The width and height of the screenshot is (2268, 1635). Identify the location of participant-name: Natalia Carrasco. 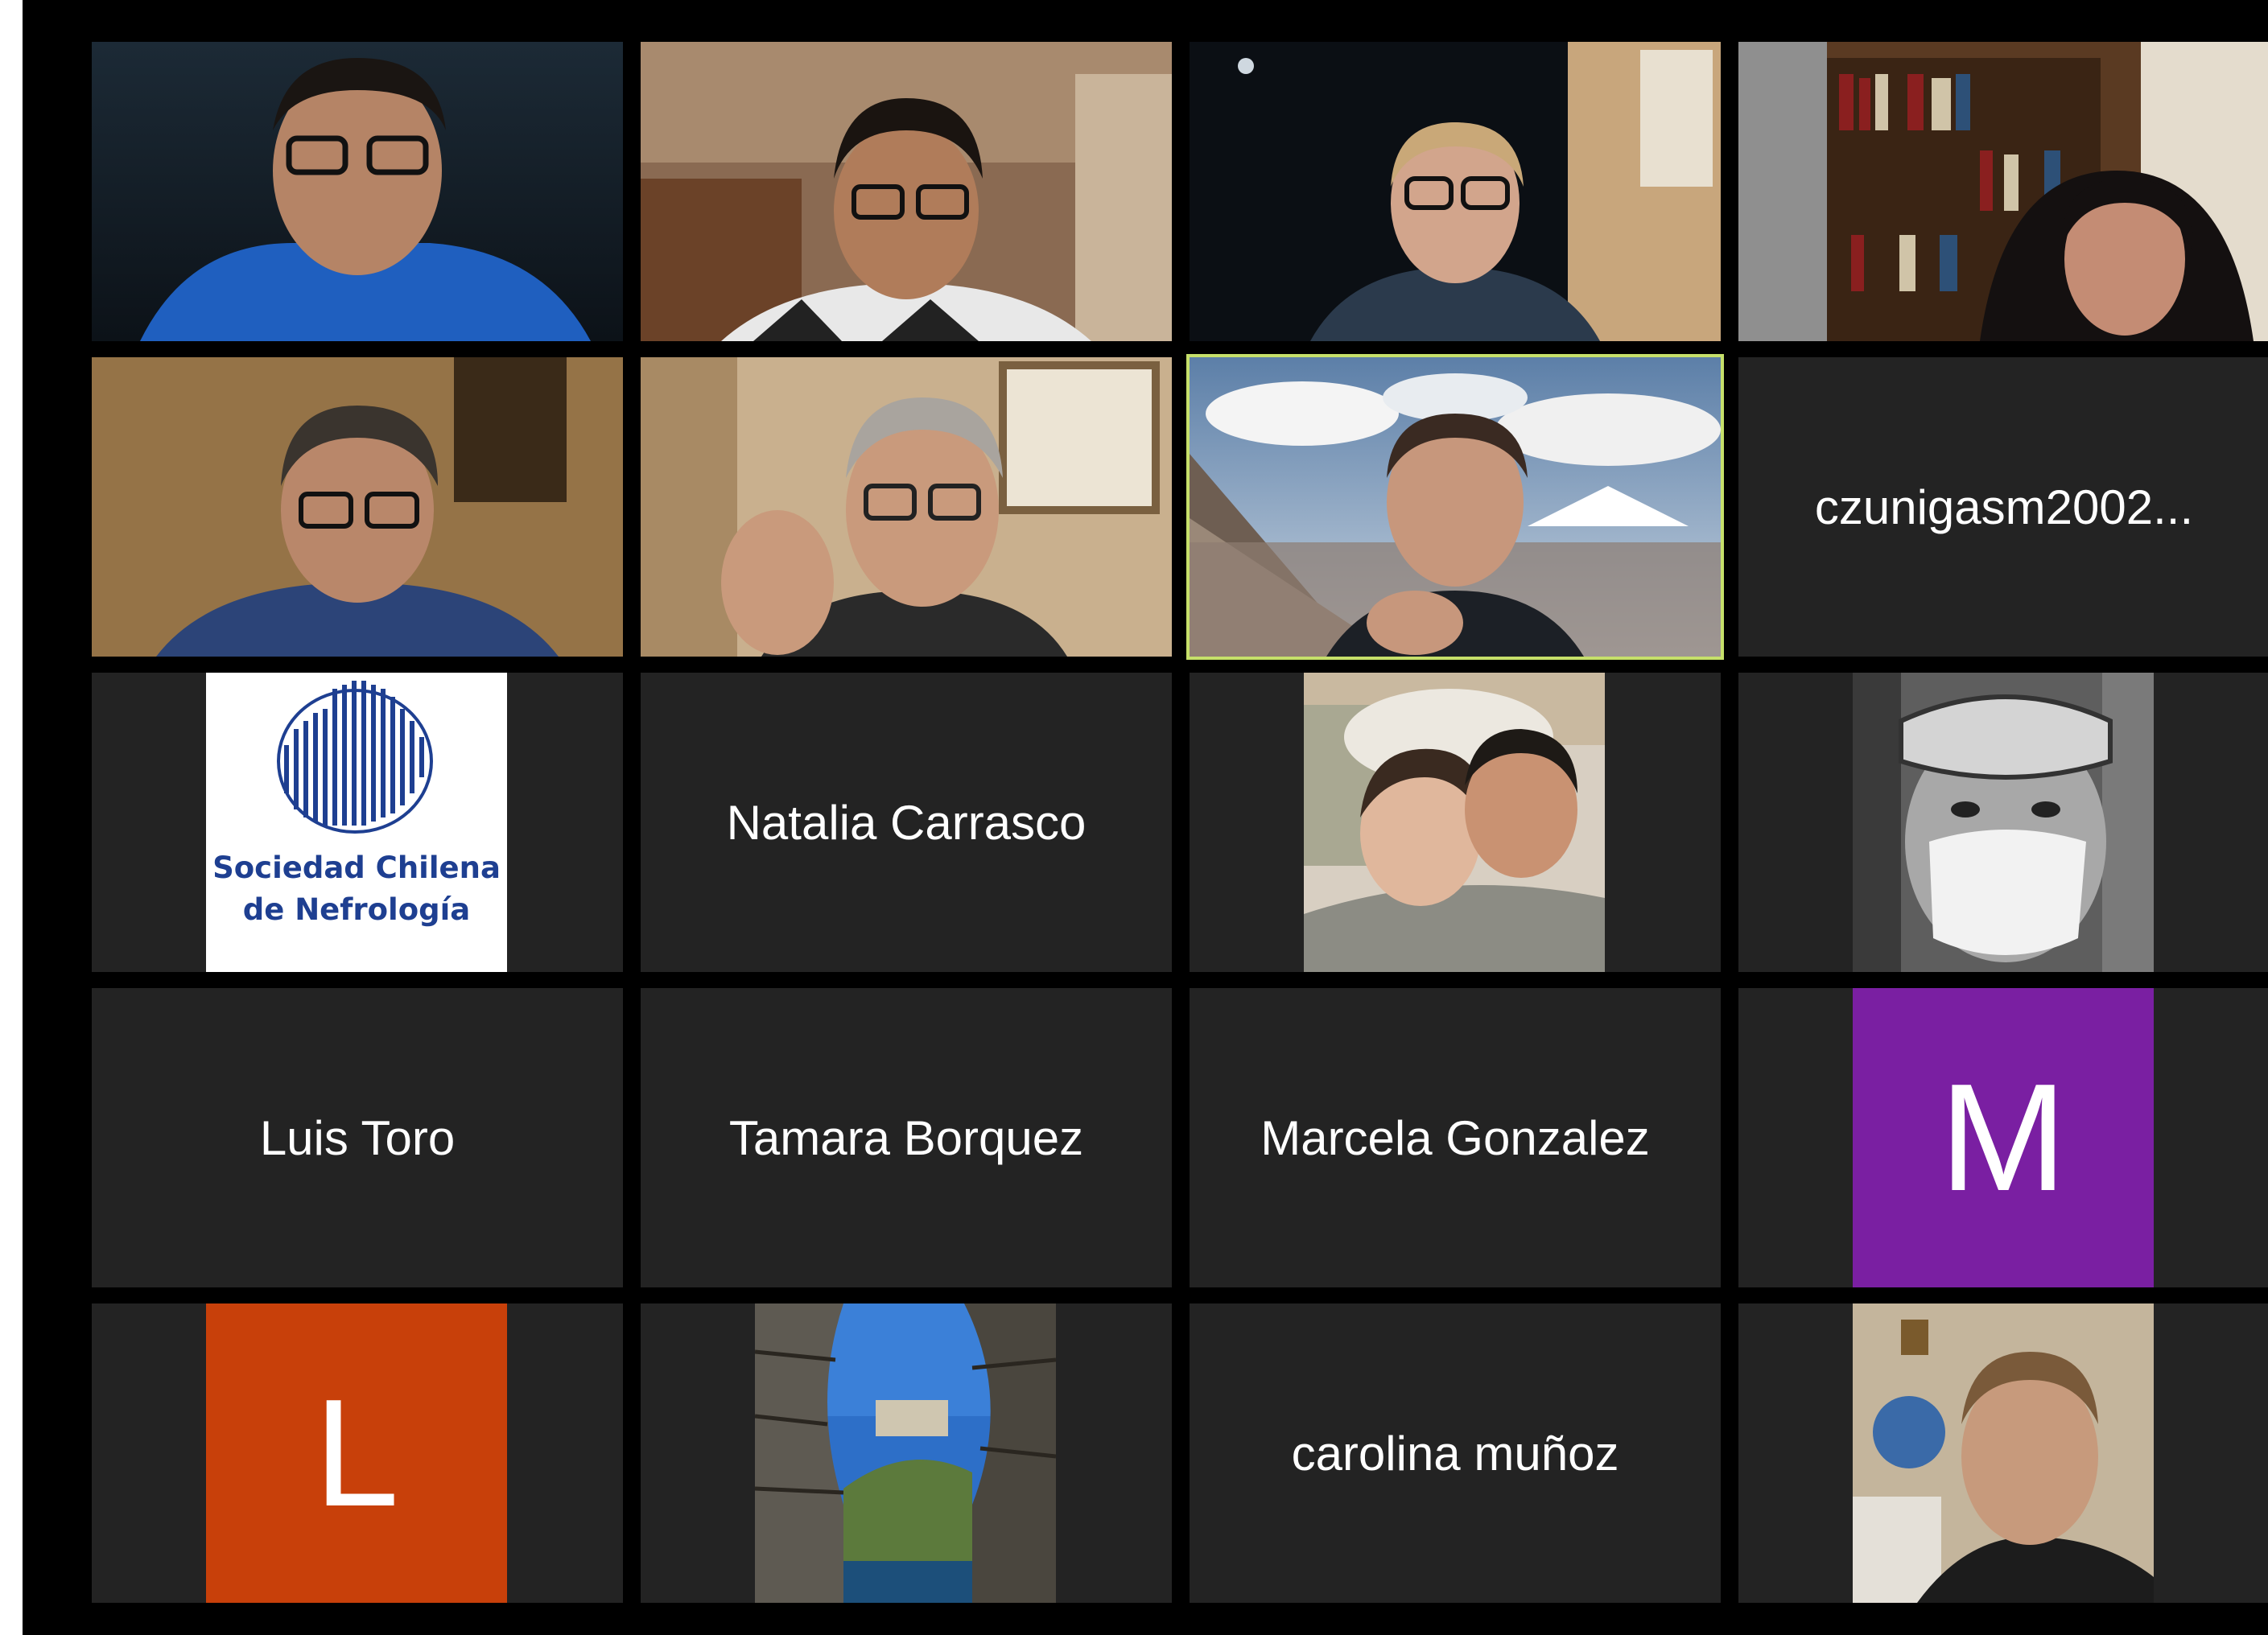
(906, 822).